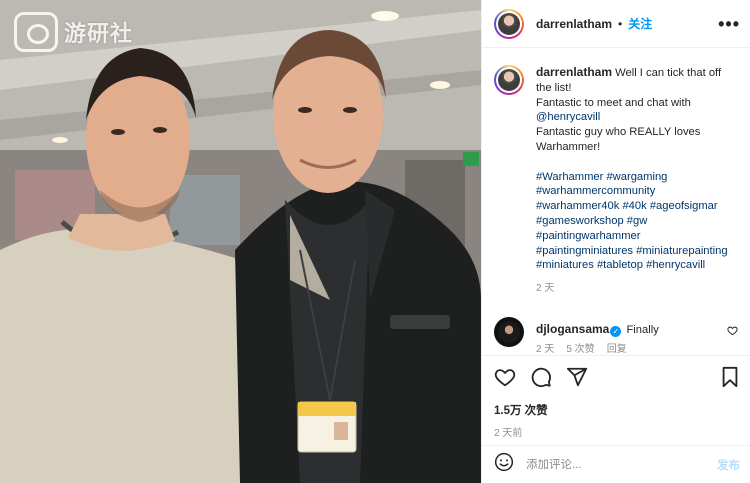  Describe the element at coordinates (574, 24) in the screenshot. I see `author-username: darrenlatham` at that location.